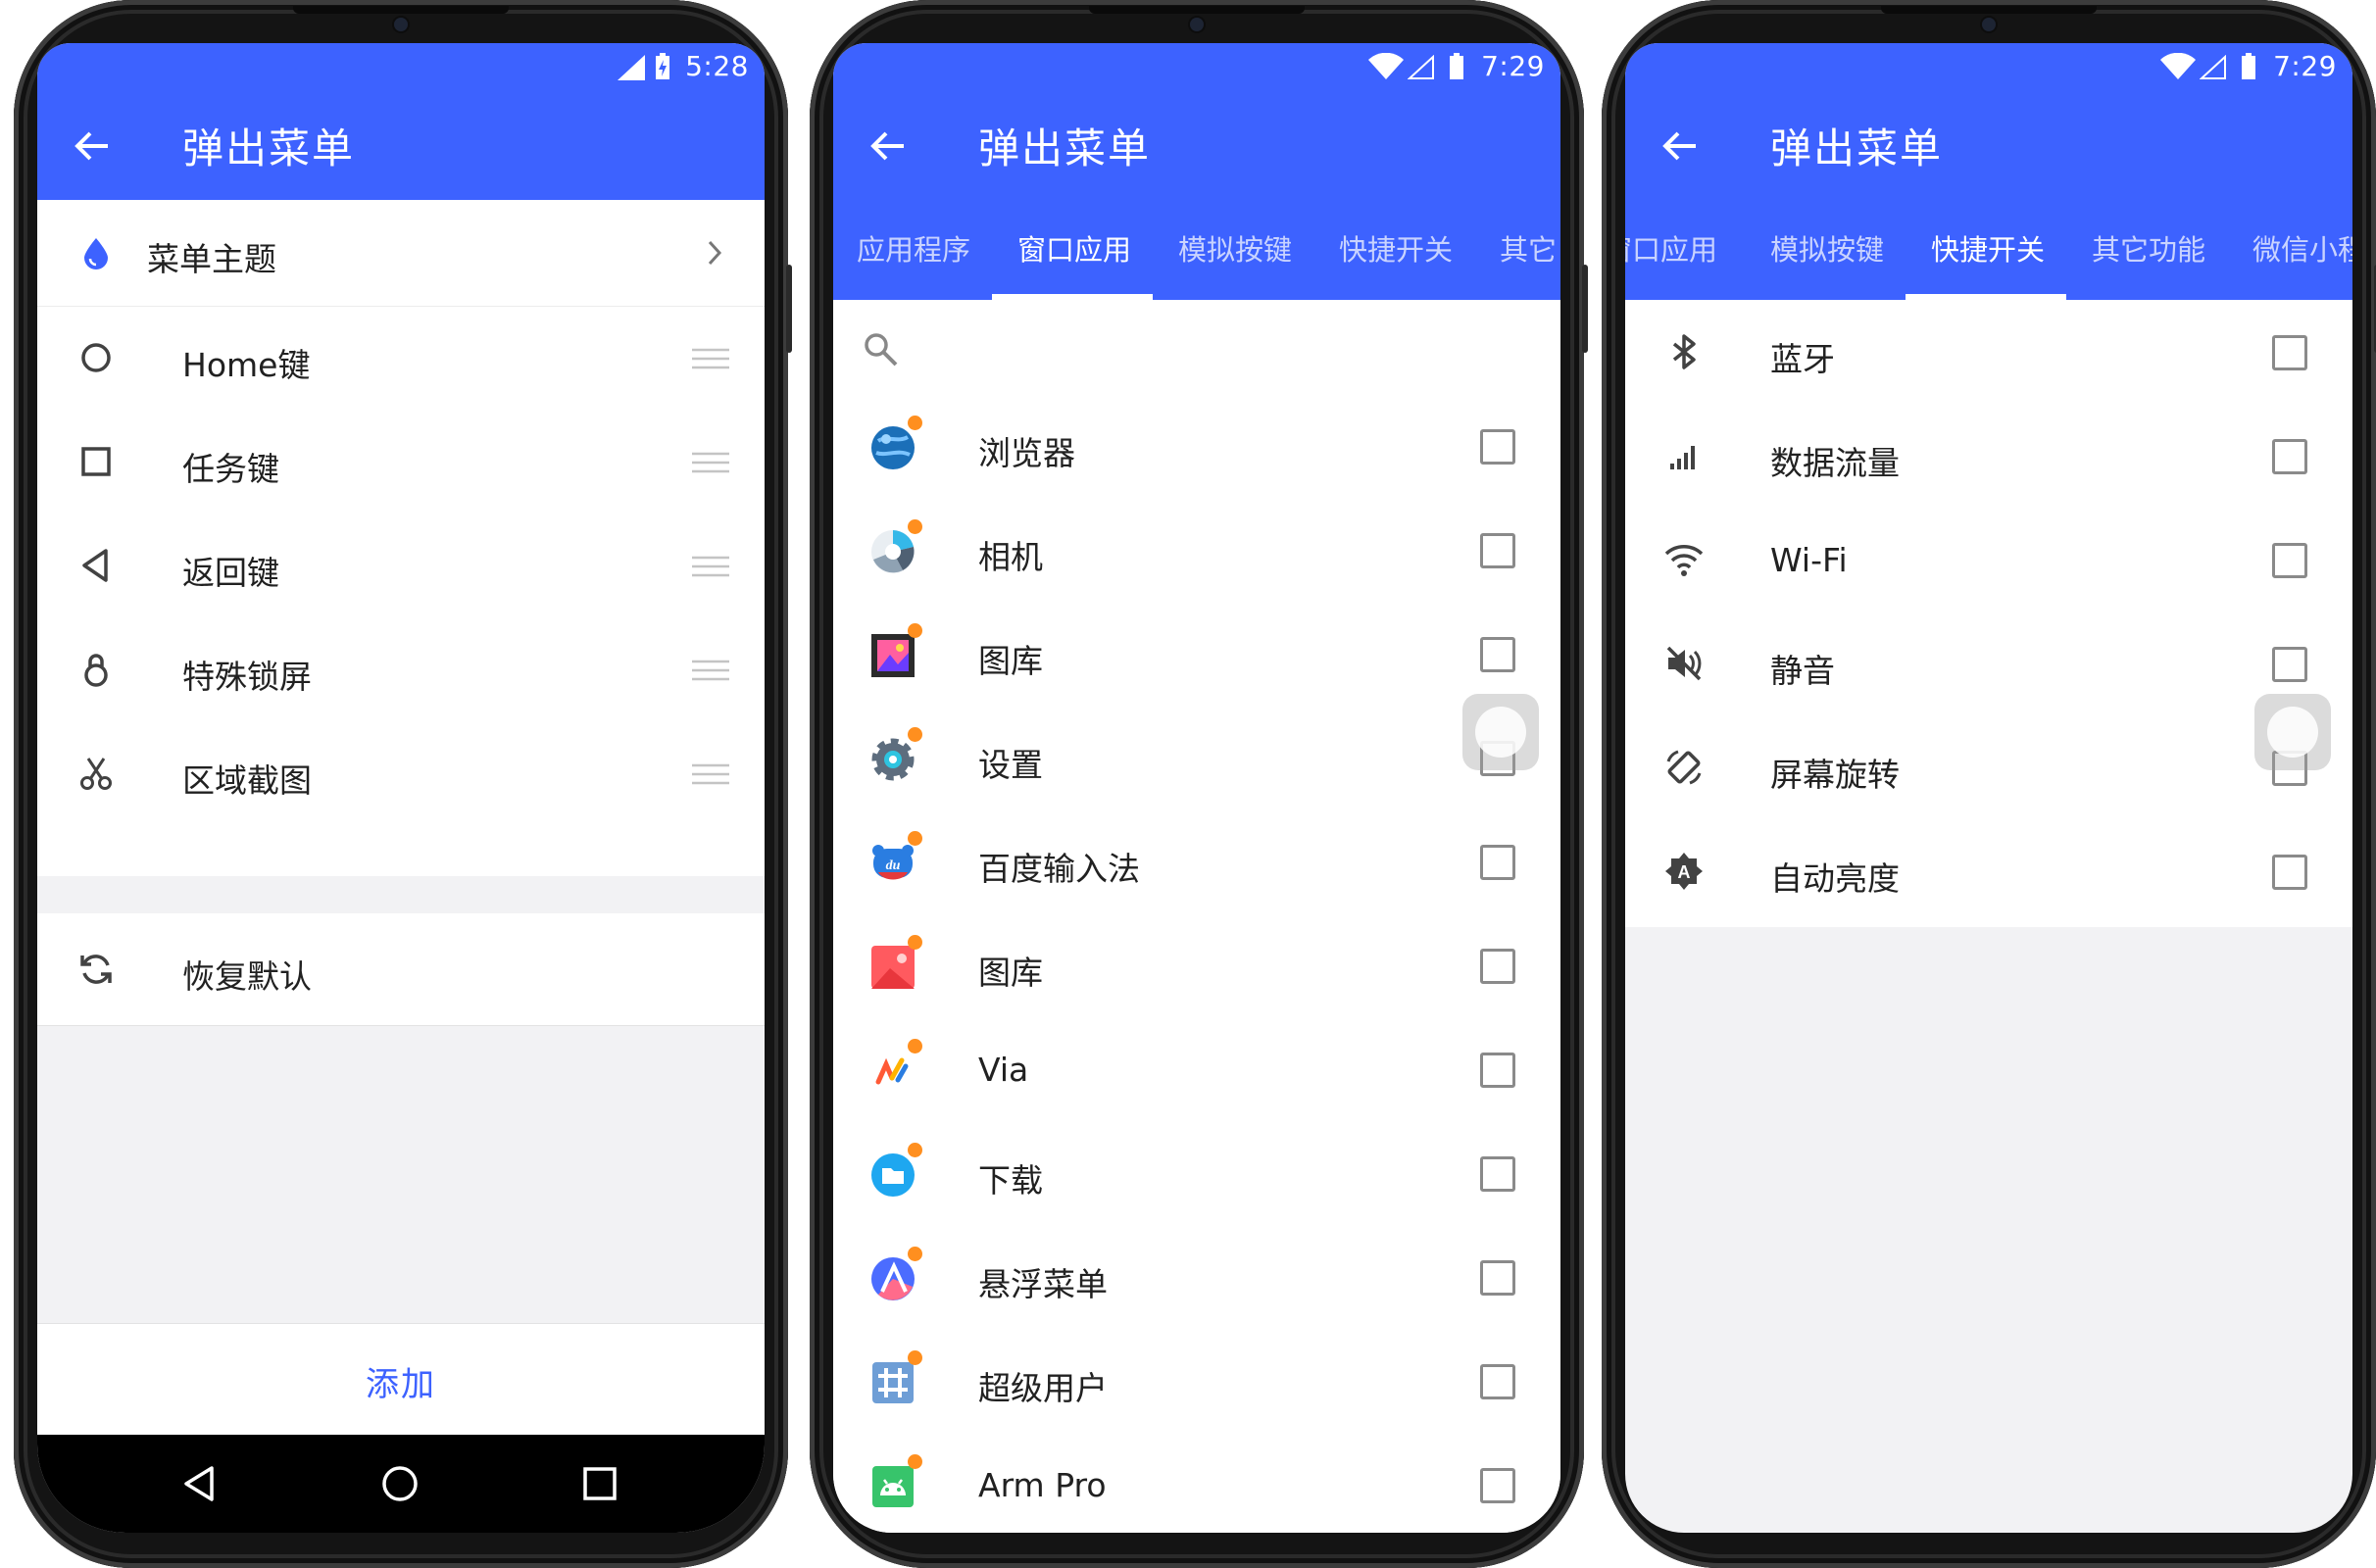 This screenshot has height=1568, width=2376. I want to click on list-item: 静音, so click(1988, 663).